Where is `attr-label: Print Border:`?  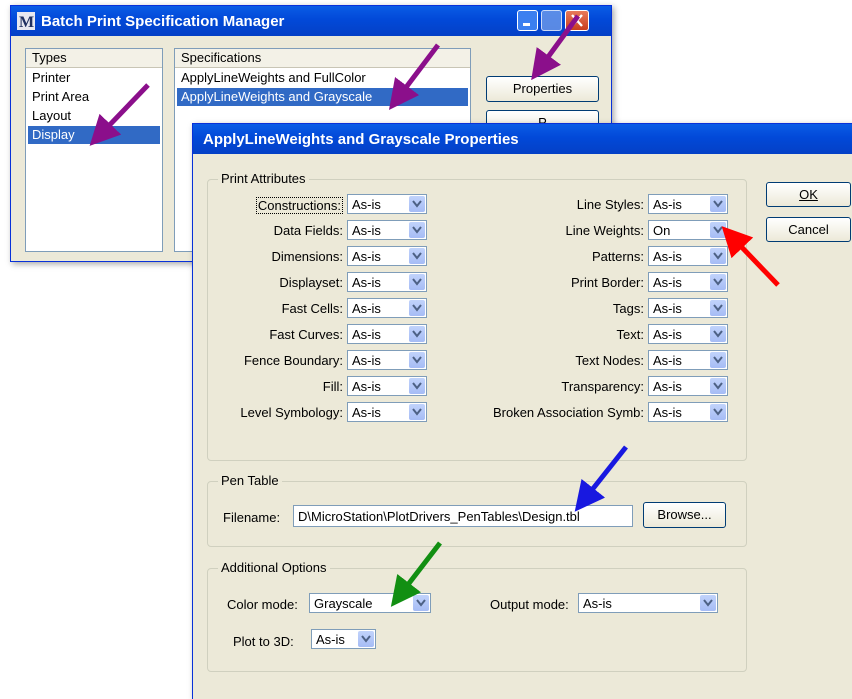 attr-label: Print Border: is located at coordinates (607, 282).